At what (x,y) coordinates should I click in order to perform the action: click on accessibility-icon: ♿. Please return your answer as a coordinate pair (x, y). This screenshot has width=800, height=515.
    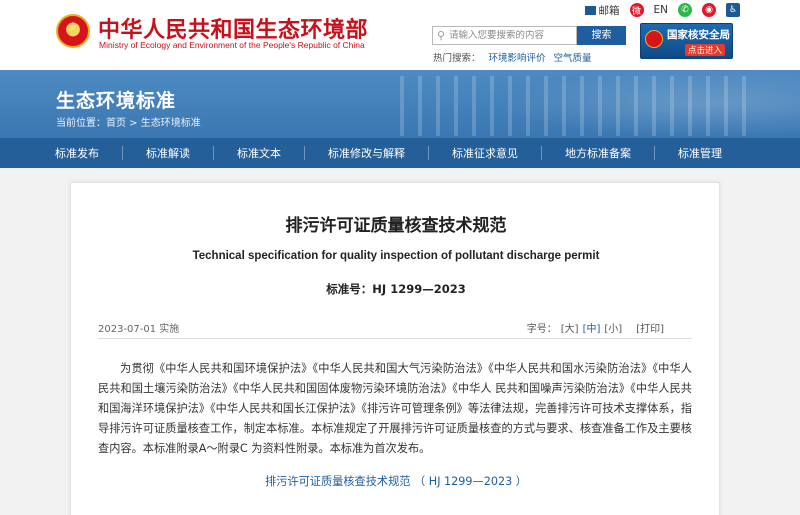
    Looking at the image, I should click on (733, 10).